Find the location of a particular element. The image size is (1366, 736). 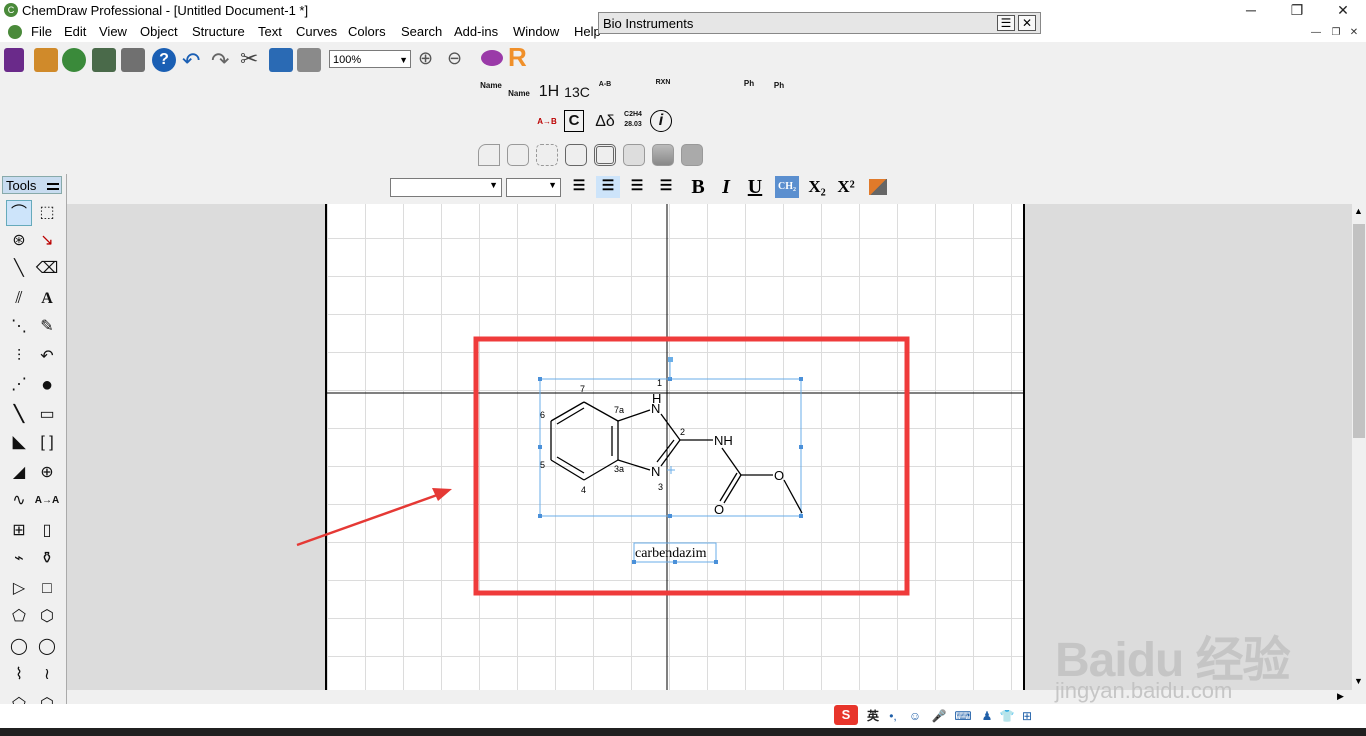

locant-5: 5 is located at coordinates (542, 465).